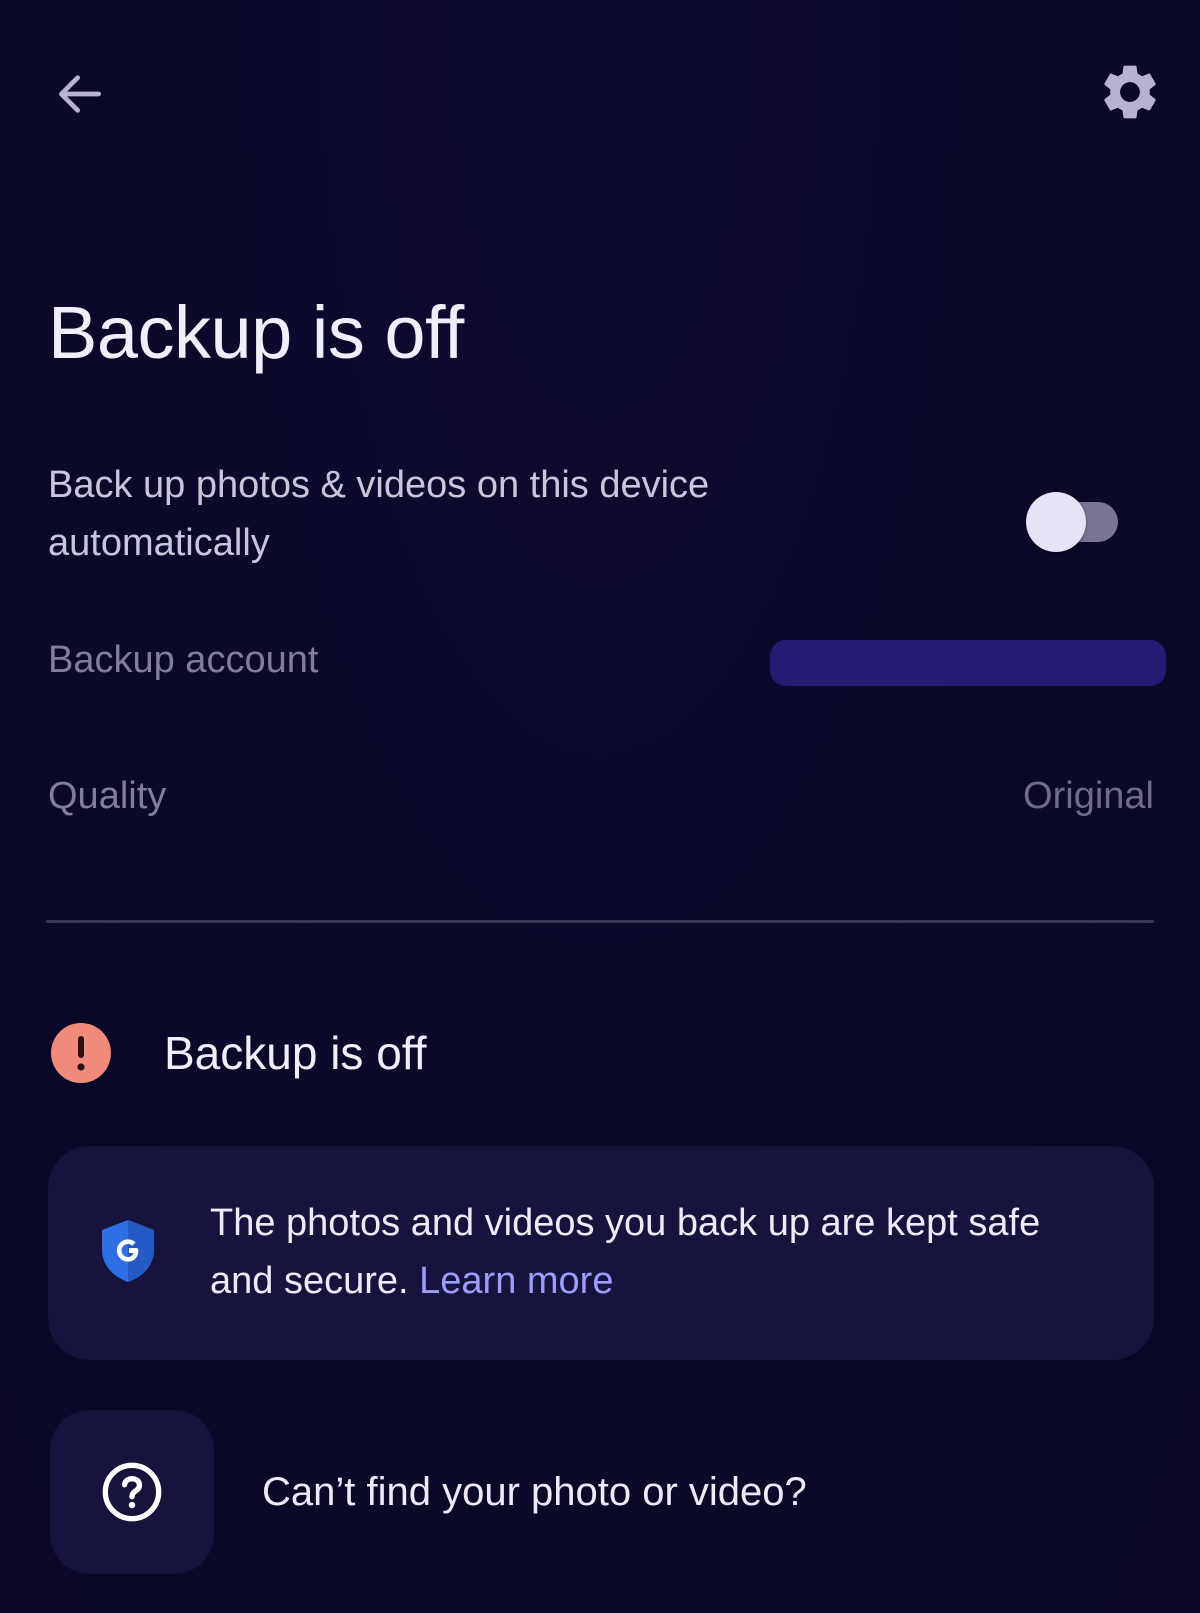 The image size is (1200, 1613). What do you see at coordinates (256, 332) in the screenshot?
I see `page-title: Backup is off` at bounding box center [256, 332].